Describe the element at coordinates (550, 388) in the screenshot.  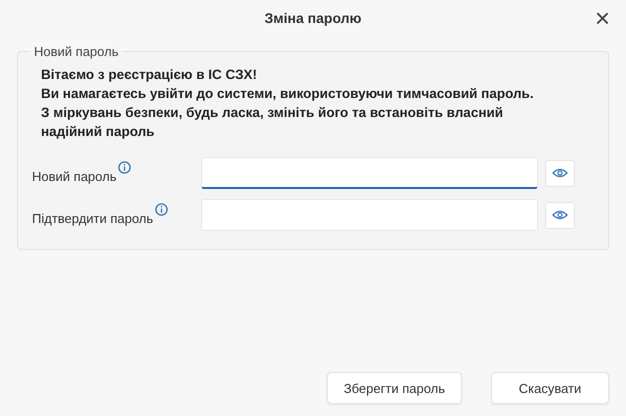
I see `cancel-button: Скасувати` at that location.